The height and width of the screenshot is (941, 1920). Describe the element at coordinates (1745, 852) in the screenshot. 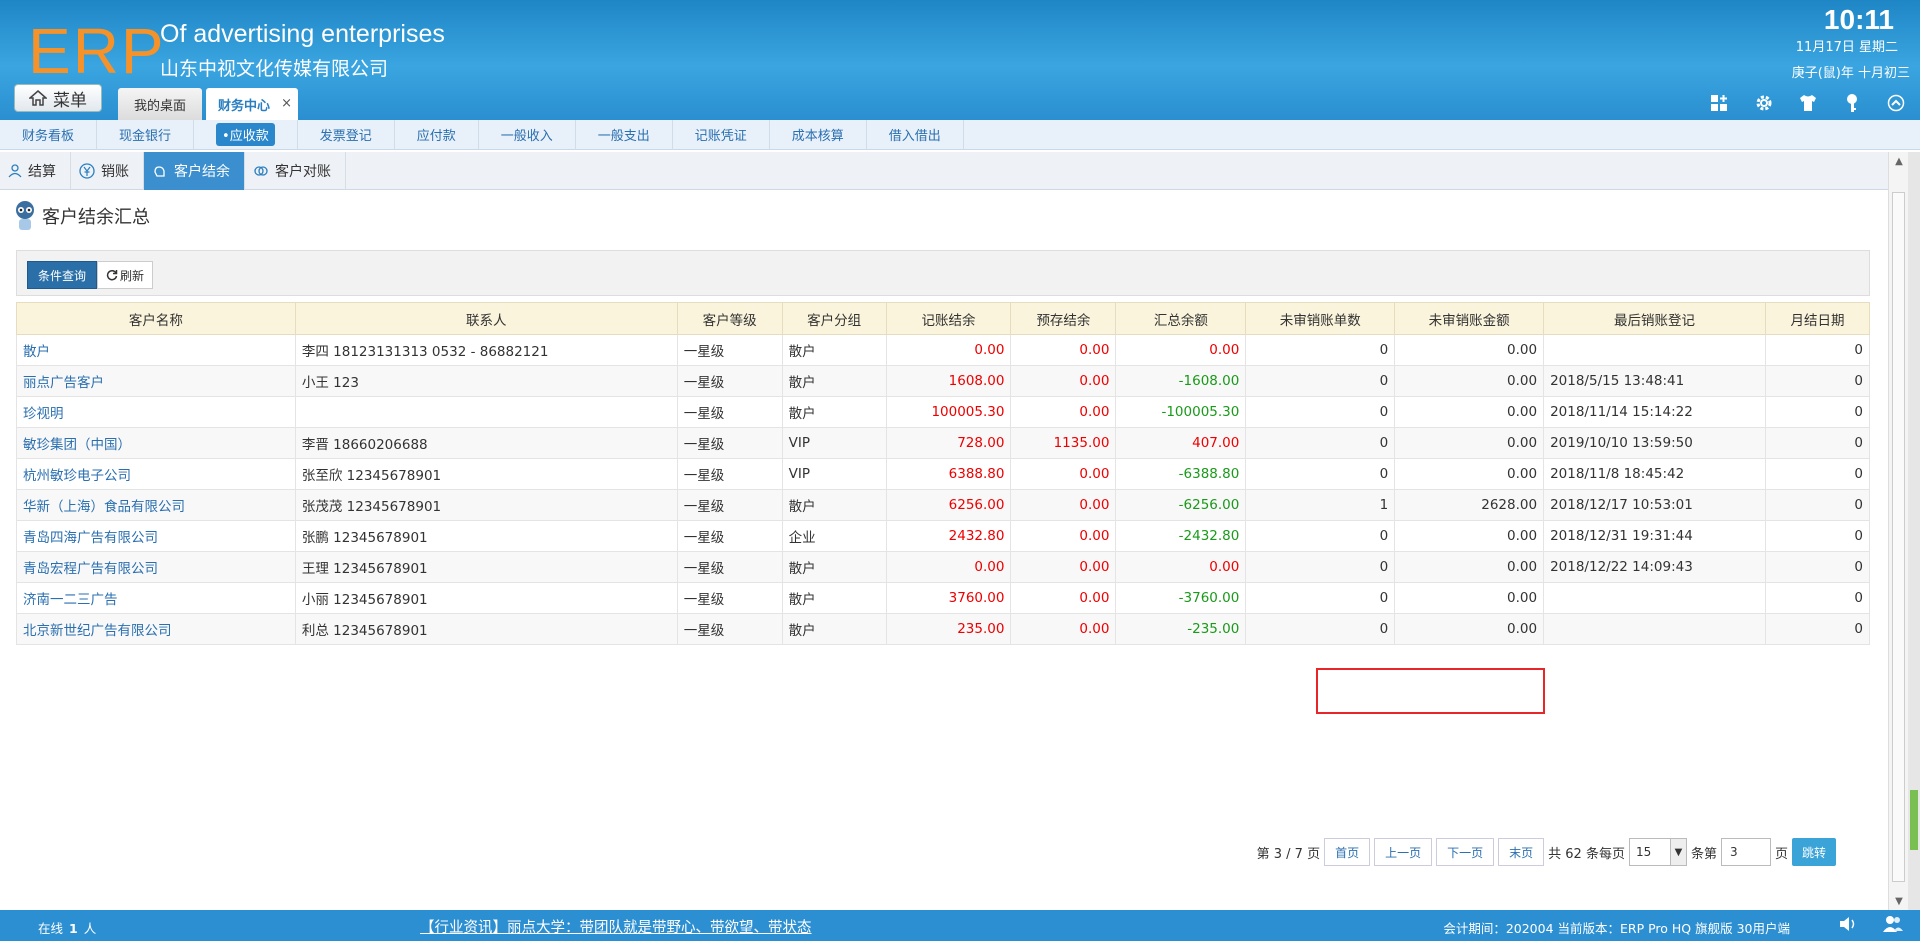

I see `goto-page-input: 3` at that location.